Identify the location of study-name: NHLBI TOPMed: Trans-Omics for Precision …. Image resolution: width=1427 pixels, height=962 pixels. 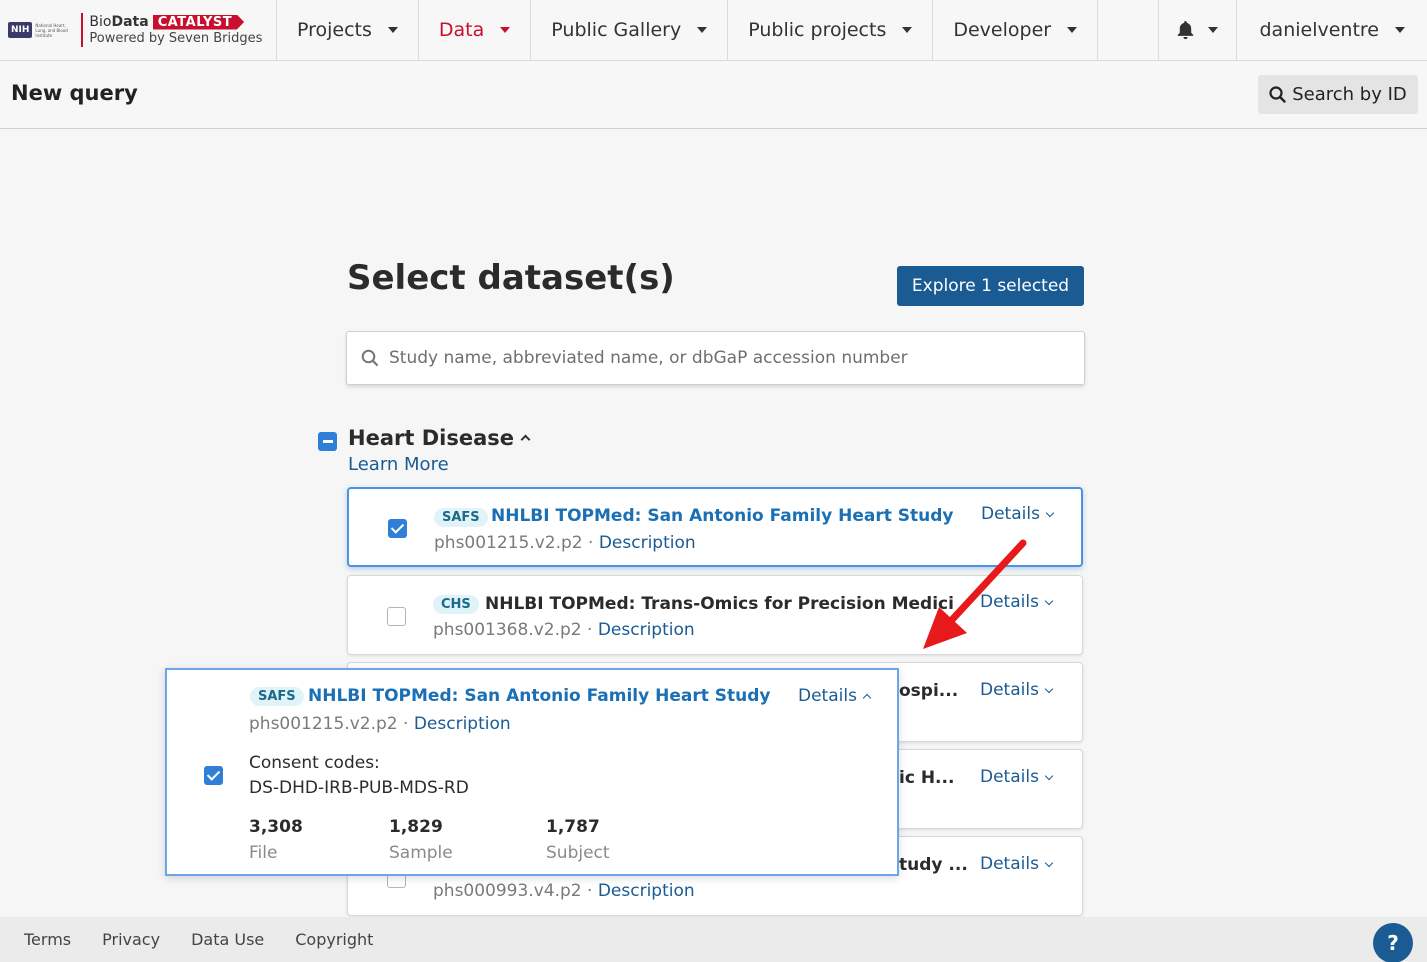
(720, 604).